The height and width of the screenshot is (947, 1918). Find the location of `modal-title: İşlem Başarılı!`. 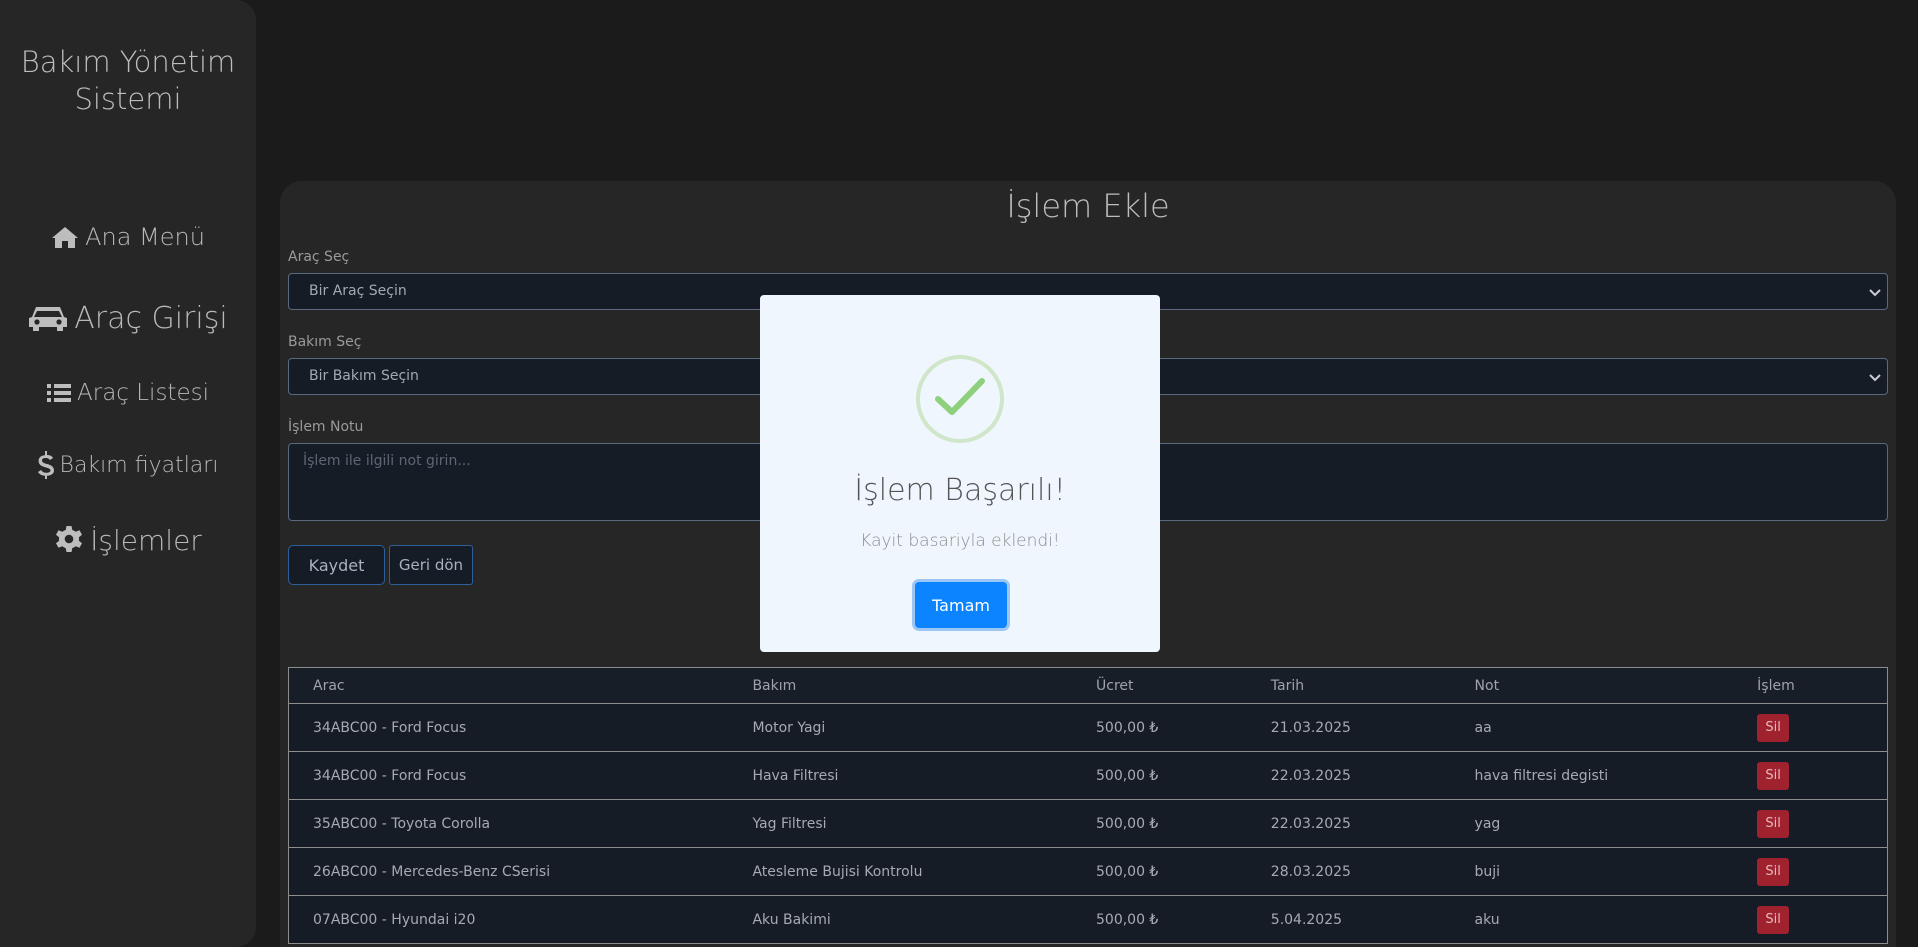

modal-title: İşlem Başarılı! is located at coordinates (960, 490).